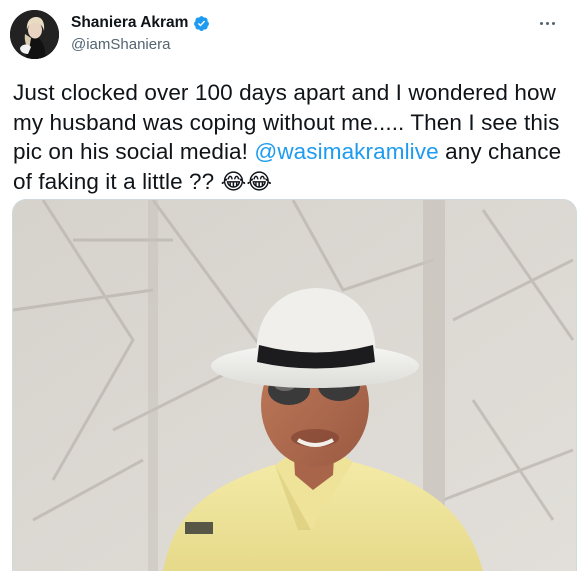 The height and width of the screenshot is (571, 587). What do you see at coordinates (34, 34) in the screenshot?
I see `author-avatar` at bounding box center [34, 34].